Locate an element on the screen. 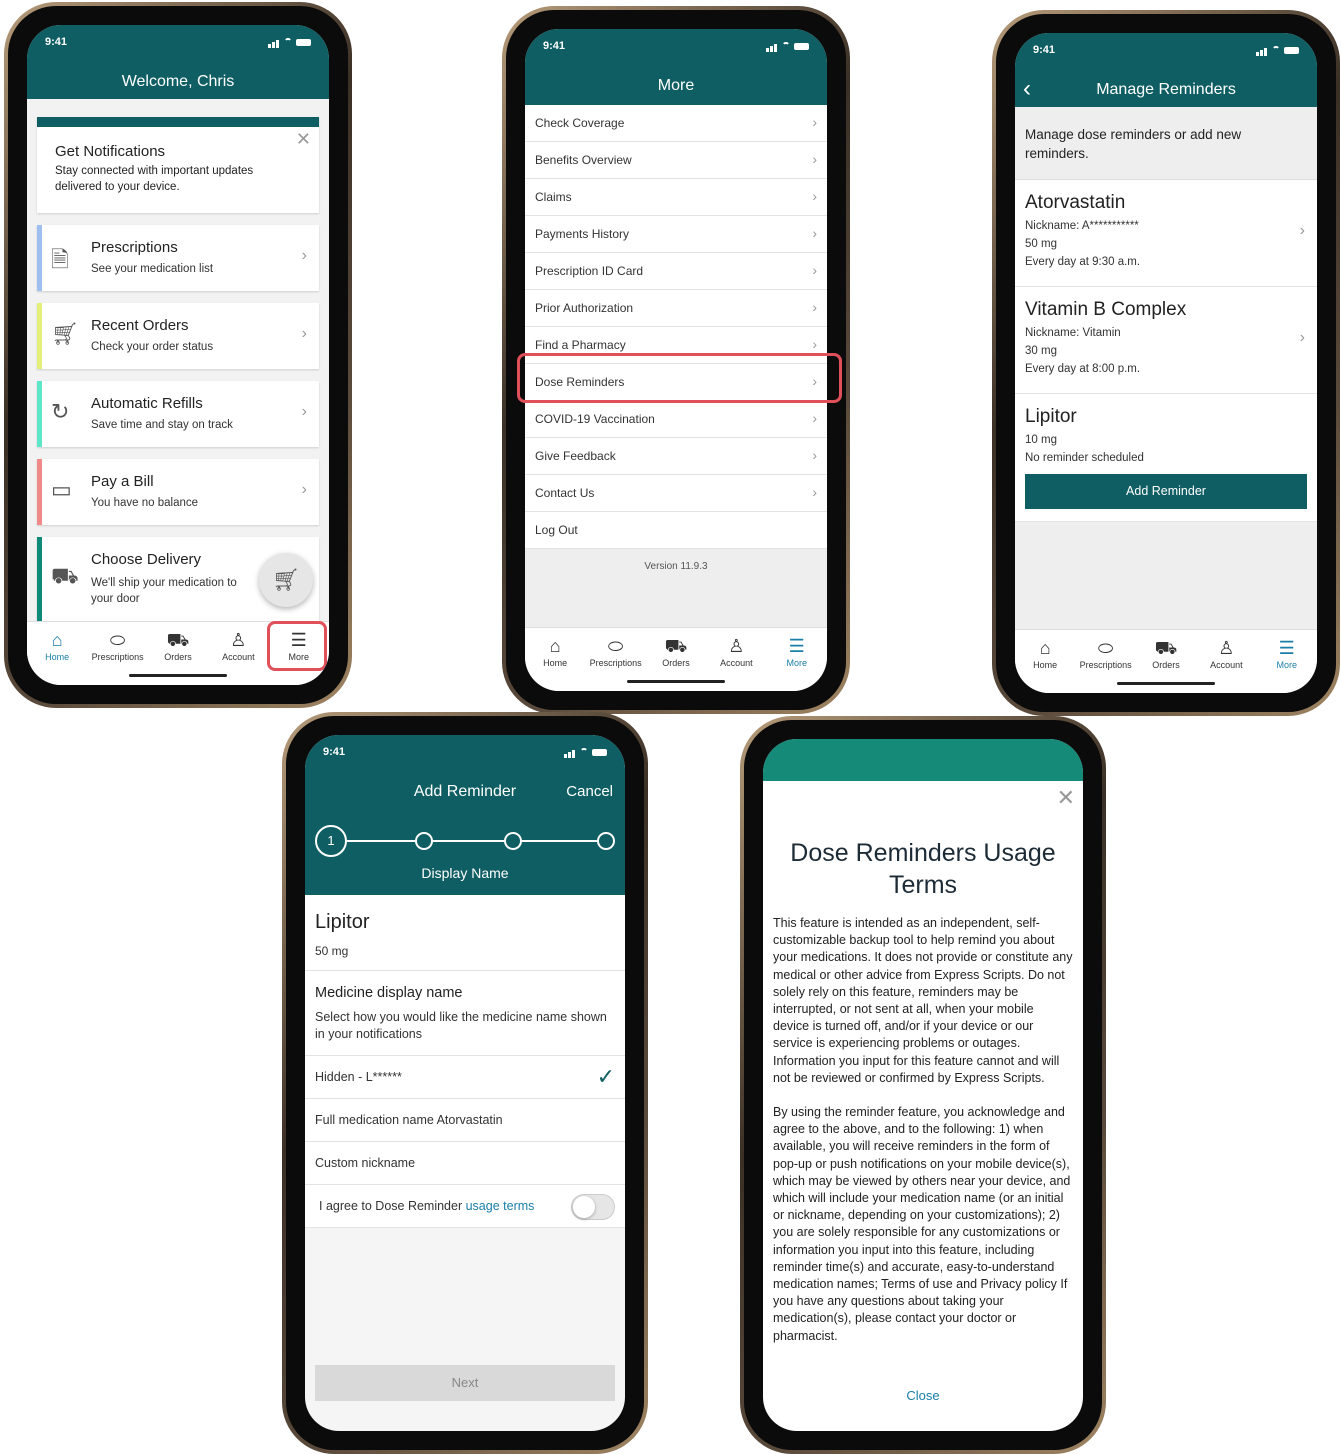 The height and width of the screenshot is (1454, 1341). reminder-schedule: Every day at 8:00 p.m. is located at coordinates (1083, 369).